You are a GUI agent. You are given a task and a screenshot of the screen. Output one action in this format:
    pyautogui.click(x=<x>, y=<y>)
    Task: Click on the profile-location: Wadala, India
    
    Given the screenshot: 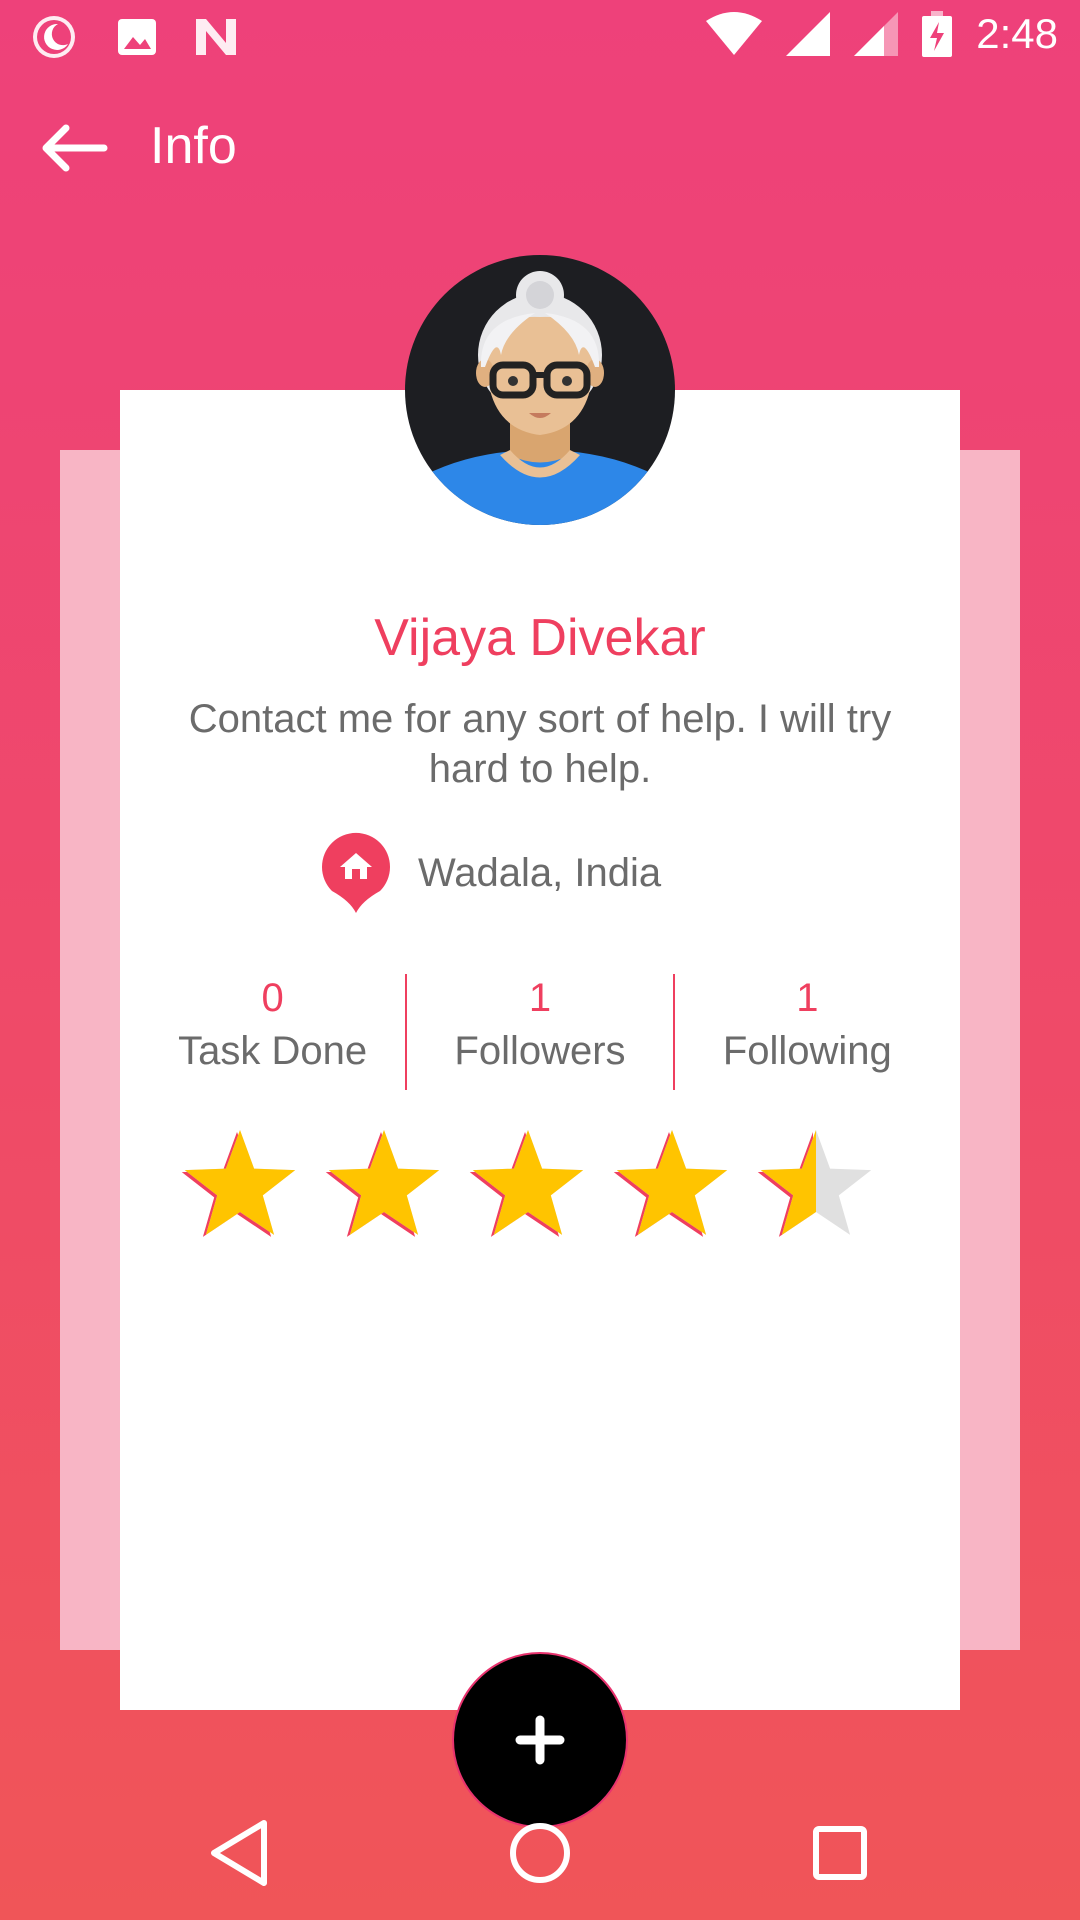 What is the action you would take?
    pyautogui.click(x=490, y=873)
    